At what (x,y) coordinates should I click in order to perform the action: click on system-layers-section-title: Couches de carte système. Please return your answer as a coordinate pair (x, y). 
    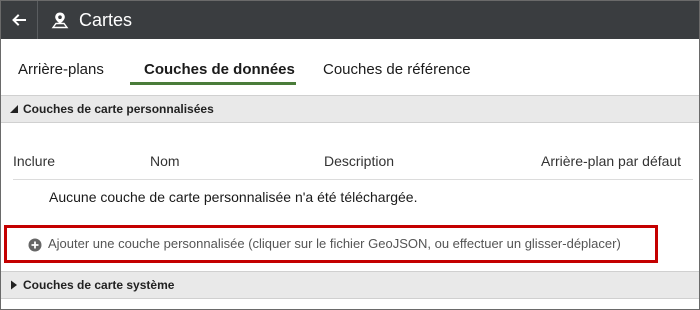
    Looking at the image, I should click on (99, 285).